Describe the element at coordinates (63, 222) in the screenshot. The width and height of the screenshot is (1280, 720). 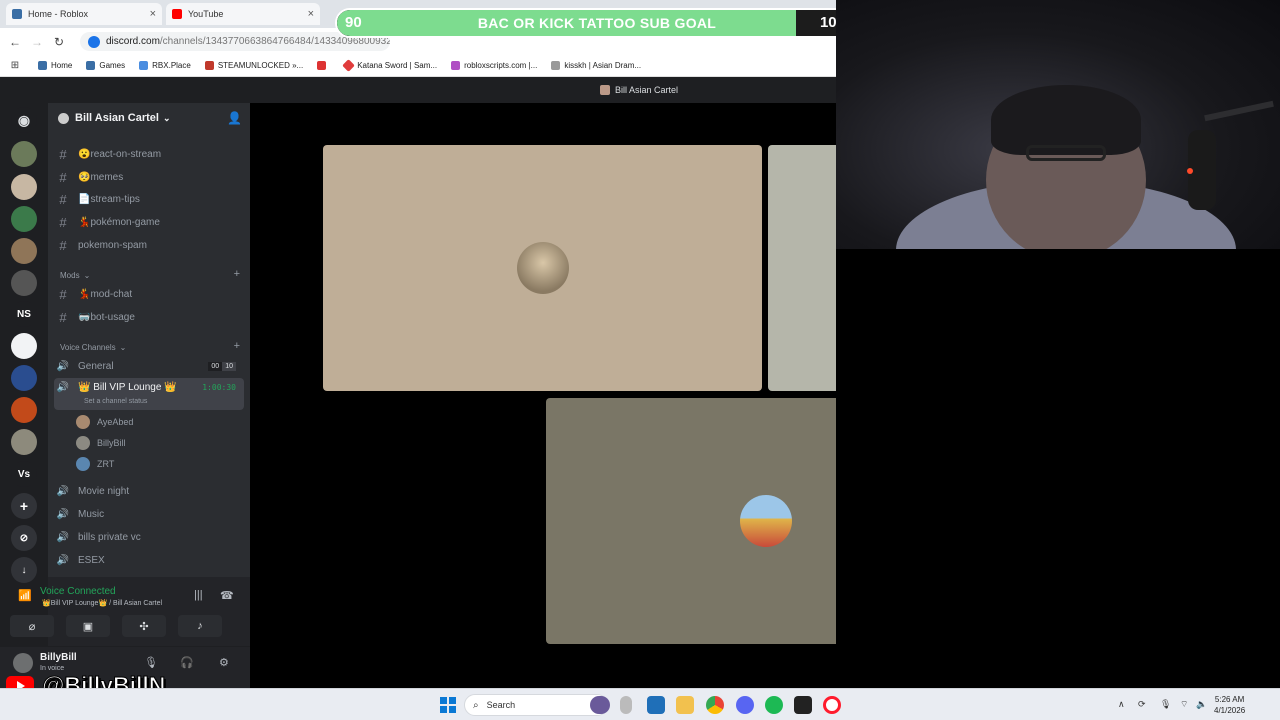
I see `hash-icon: #` at that location.